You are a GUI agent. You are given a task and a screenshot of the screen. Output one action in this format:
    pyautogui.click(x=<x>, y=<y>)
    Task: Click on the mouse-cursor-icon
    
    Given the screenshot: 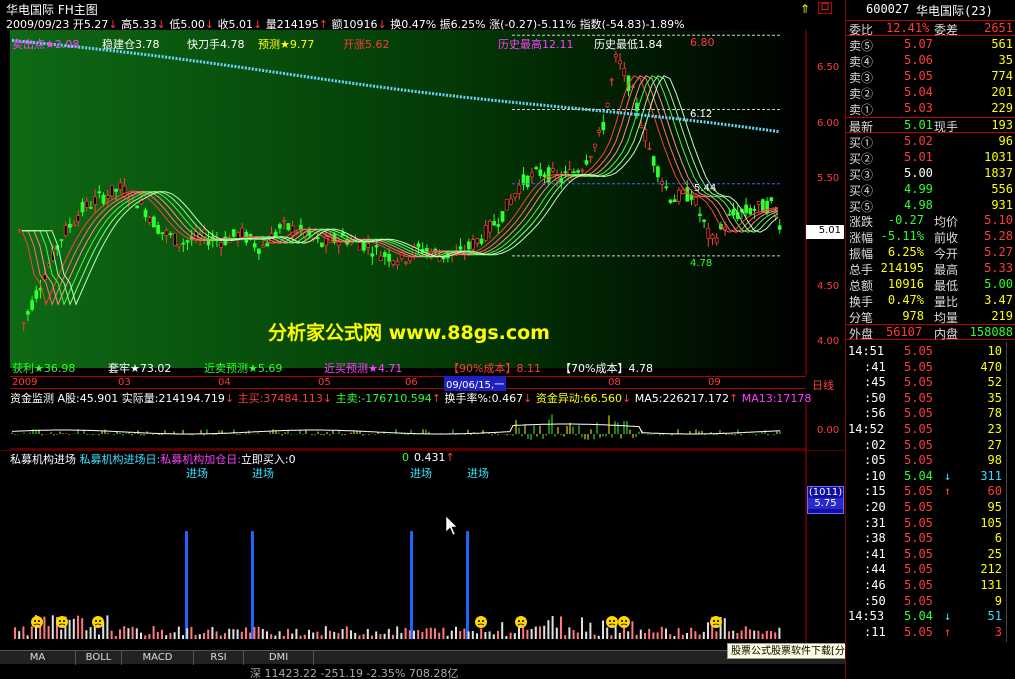 What is the action you would take?
    pyautogui.click(x=451, y=525)
    